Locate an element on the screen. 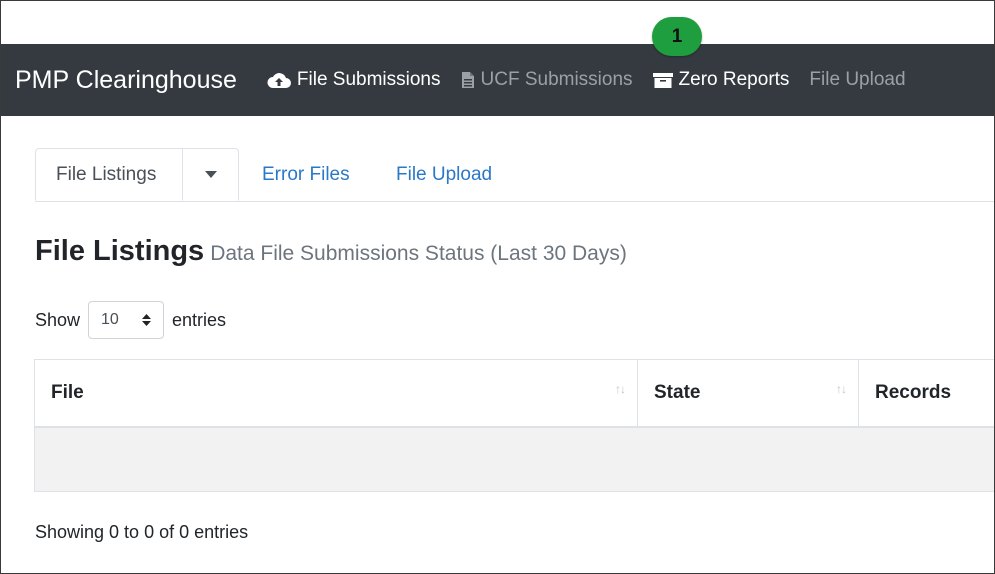  cloud-upload-icon is located at coordinates (279, 80).